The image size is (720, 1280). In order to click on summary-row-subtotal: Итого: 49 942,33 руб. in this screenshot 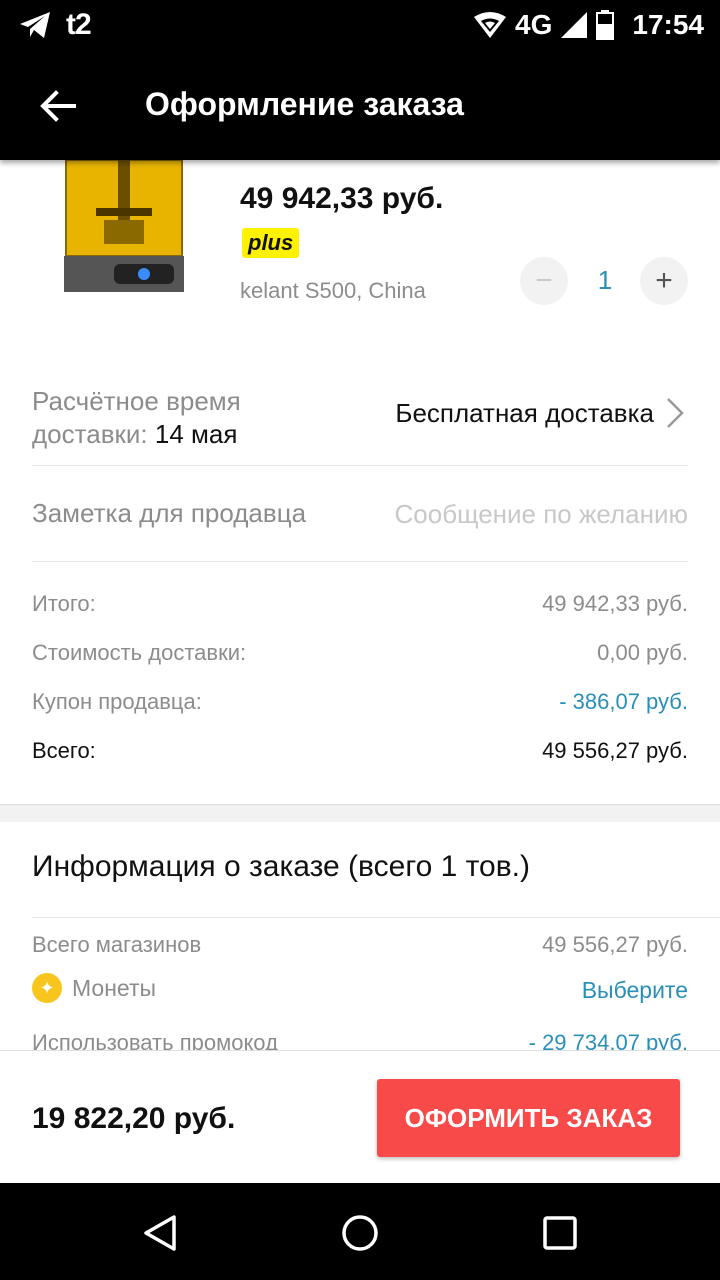, I will do `click(360, 604)`.